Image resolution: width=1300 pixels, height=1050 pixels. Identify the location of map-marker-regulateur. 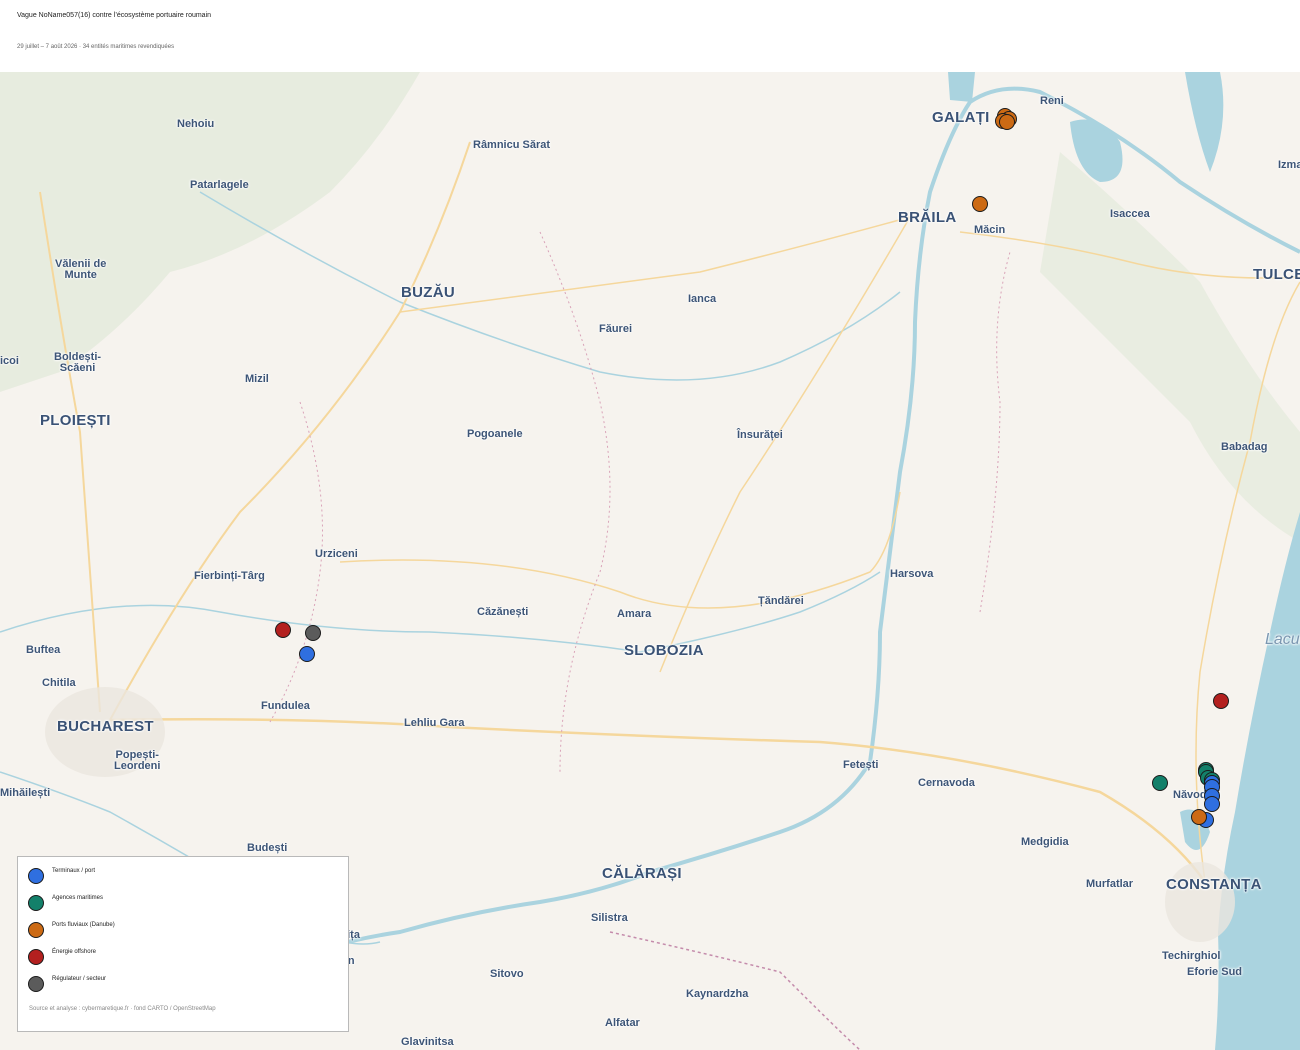
(312, 633).